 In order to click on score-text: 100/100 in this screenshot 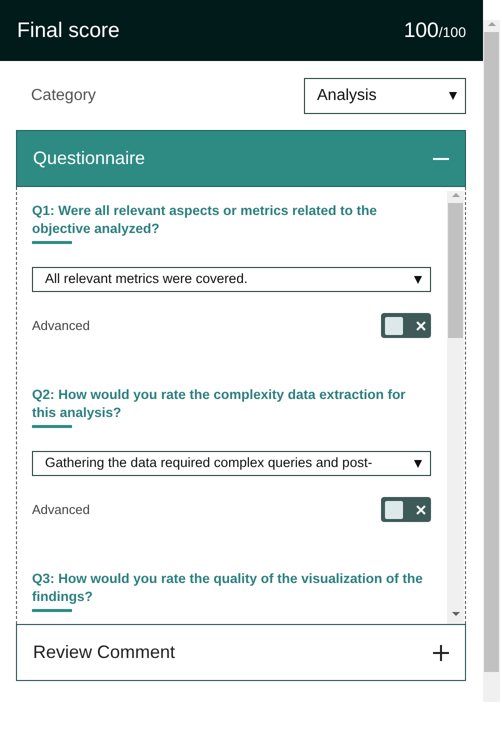, I will do `click(435, 31)`.